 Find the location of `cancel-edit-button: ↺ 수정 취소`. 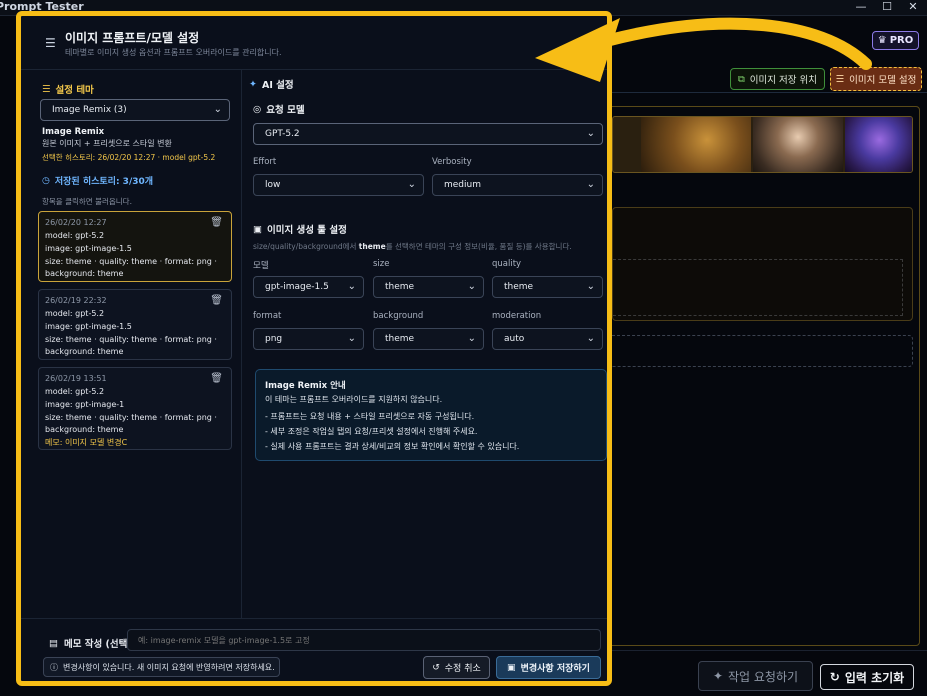

cancel-edit-button: ↺ 수정 취소 is located at coordinates (456, 667).